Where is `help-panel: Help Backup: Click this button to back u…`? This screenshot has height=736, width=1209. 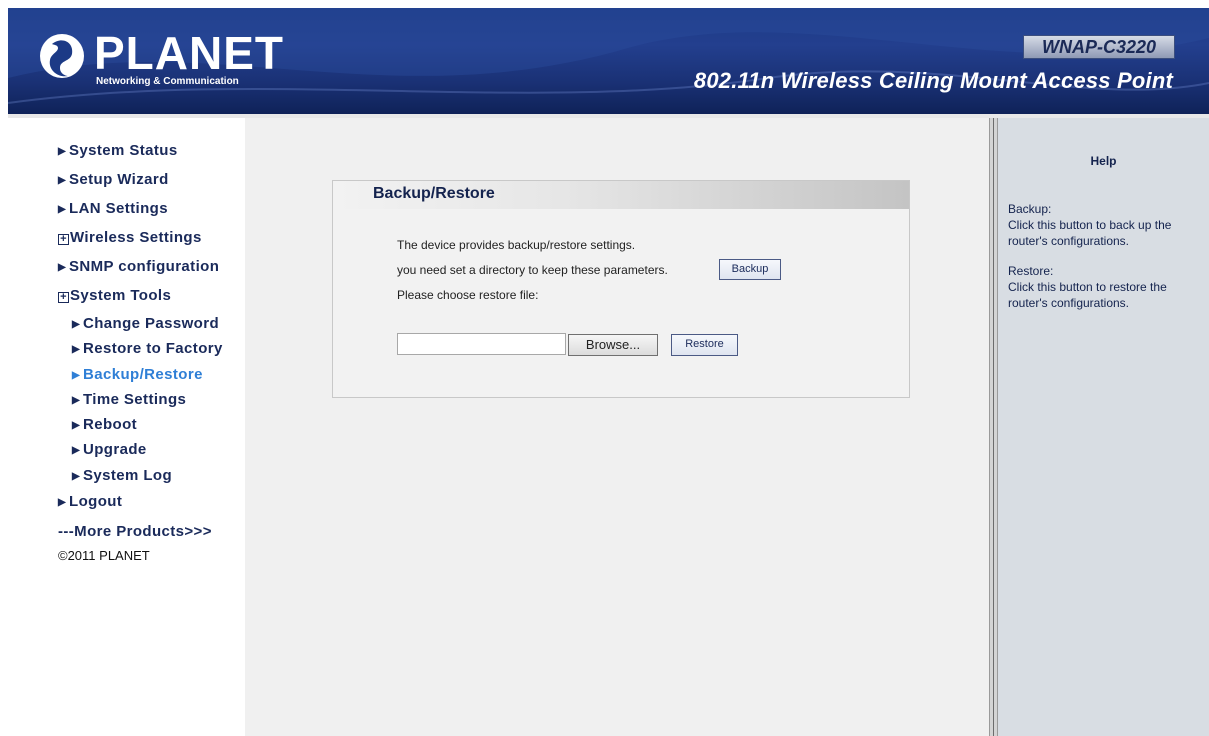 help-panel: Help Backup: Click this button to back u… is located at coordinates (1103, 427).